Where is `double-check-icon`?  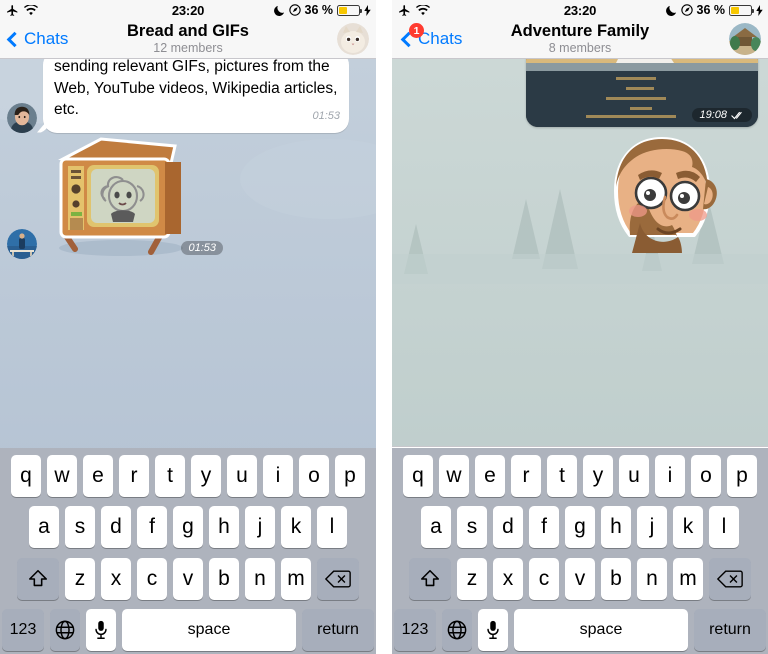
double-check-icon is located at coordinates (738, 115).